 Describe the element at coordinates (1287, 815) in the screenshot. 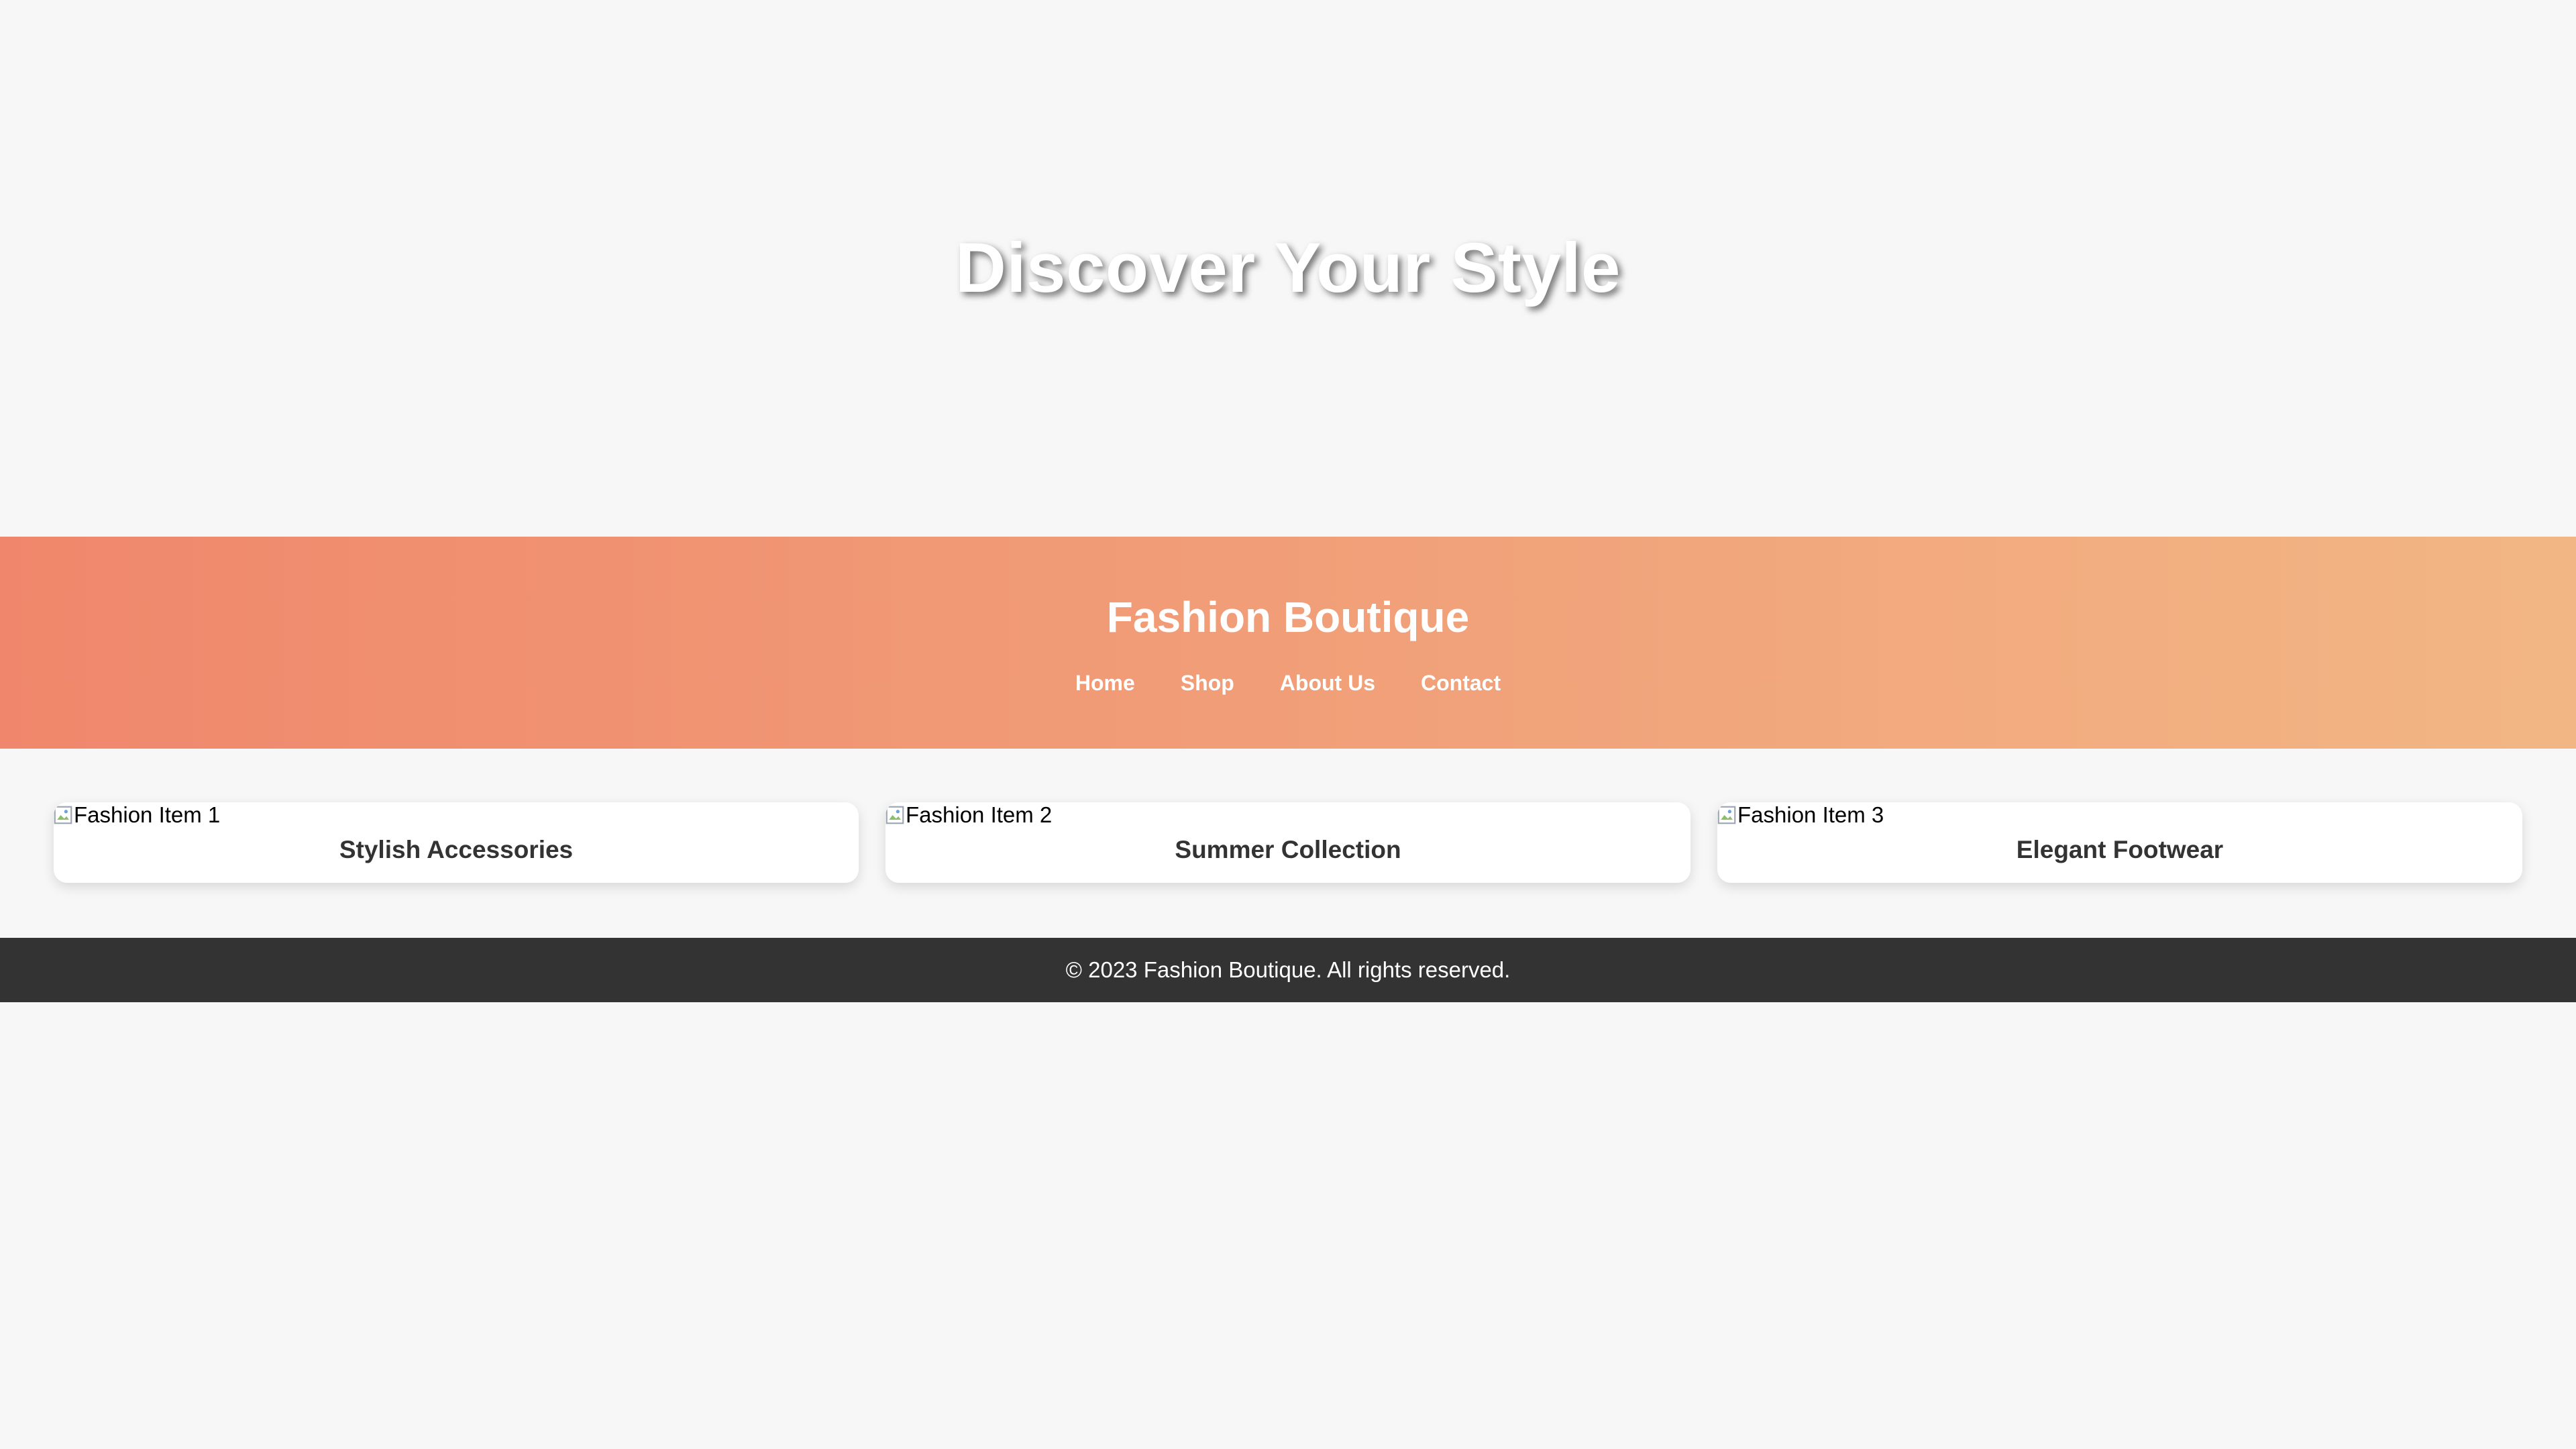

I see `product-image: Fashion Item 2` at that location.